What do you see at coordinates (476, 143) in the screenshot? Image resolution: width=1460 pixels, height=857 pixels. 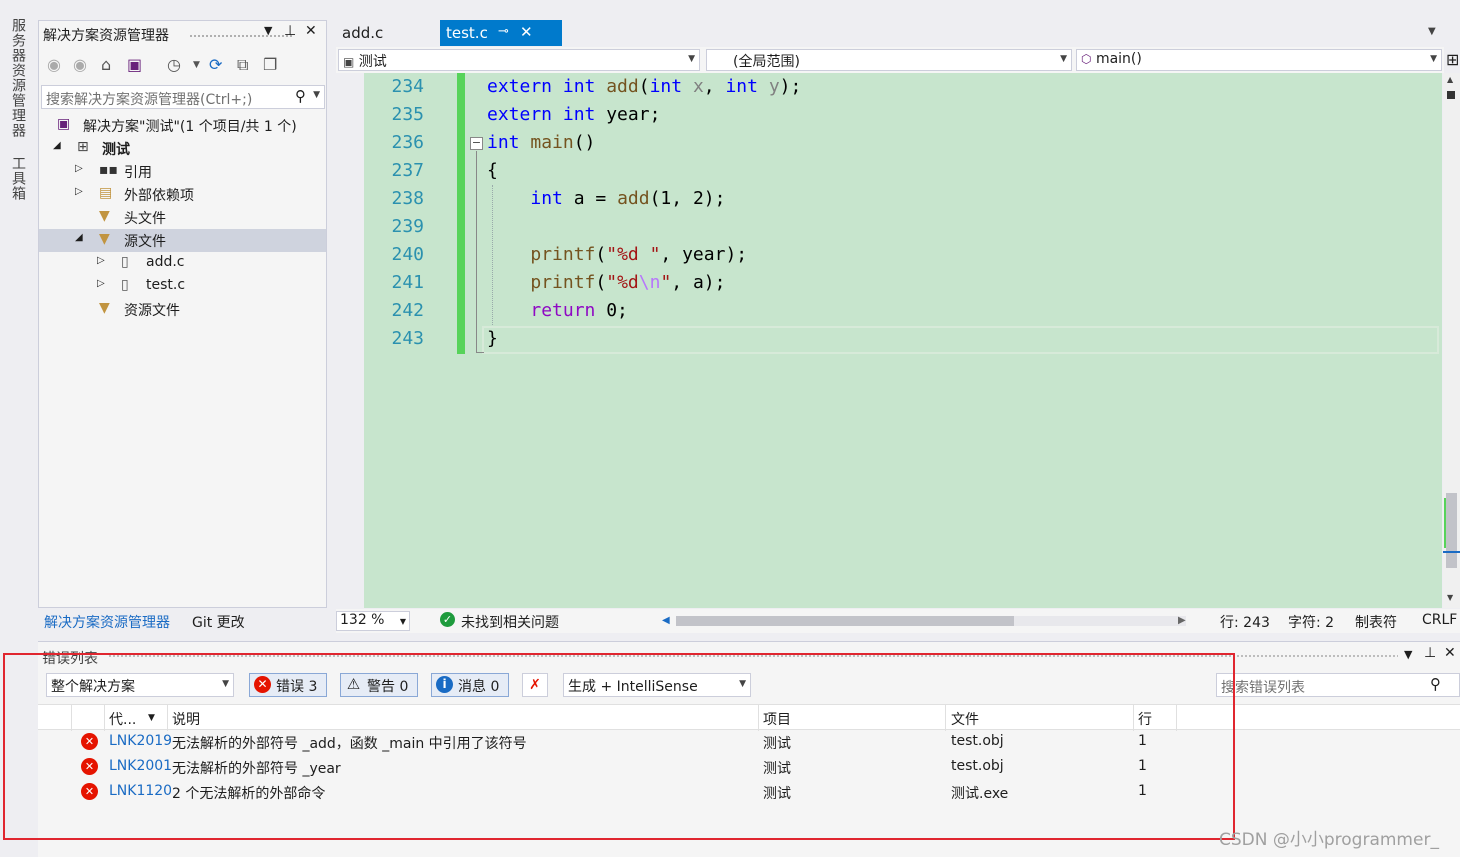 I see `fold-toggle-icon: −` at bounding box center [476, 143].